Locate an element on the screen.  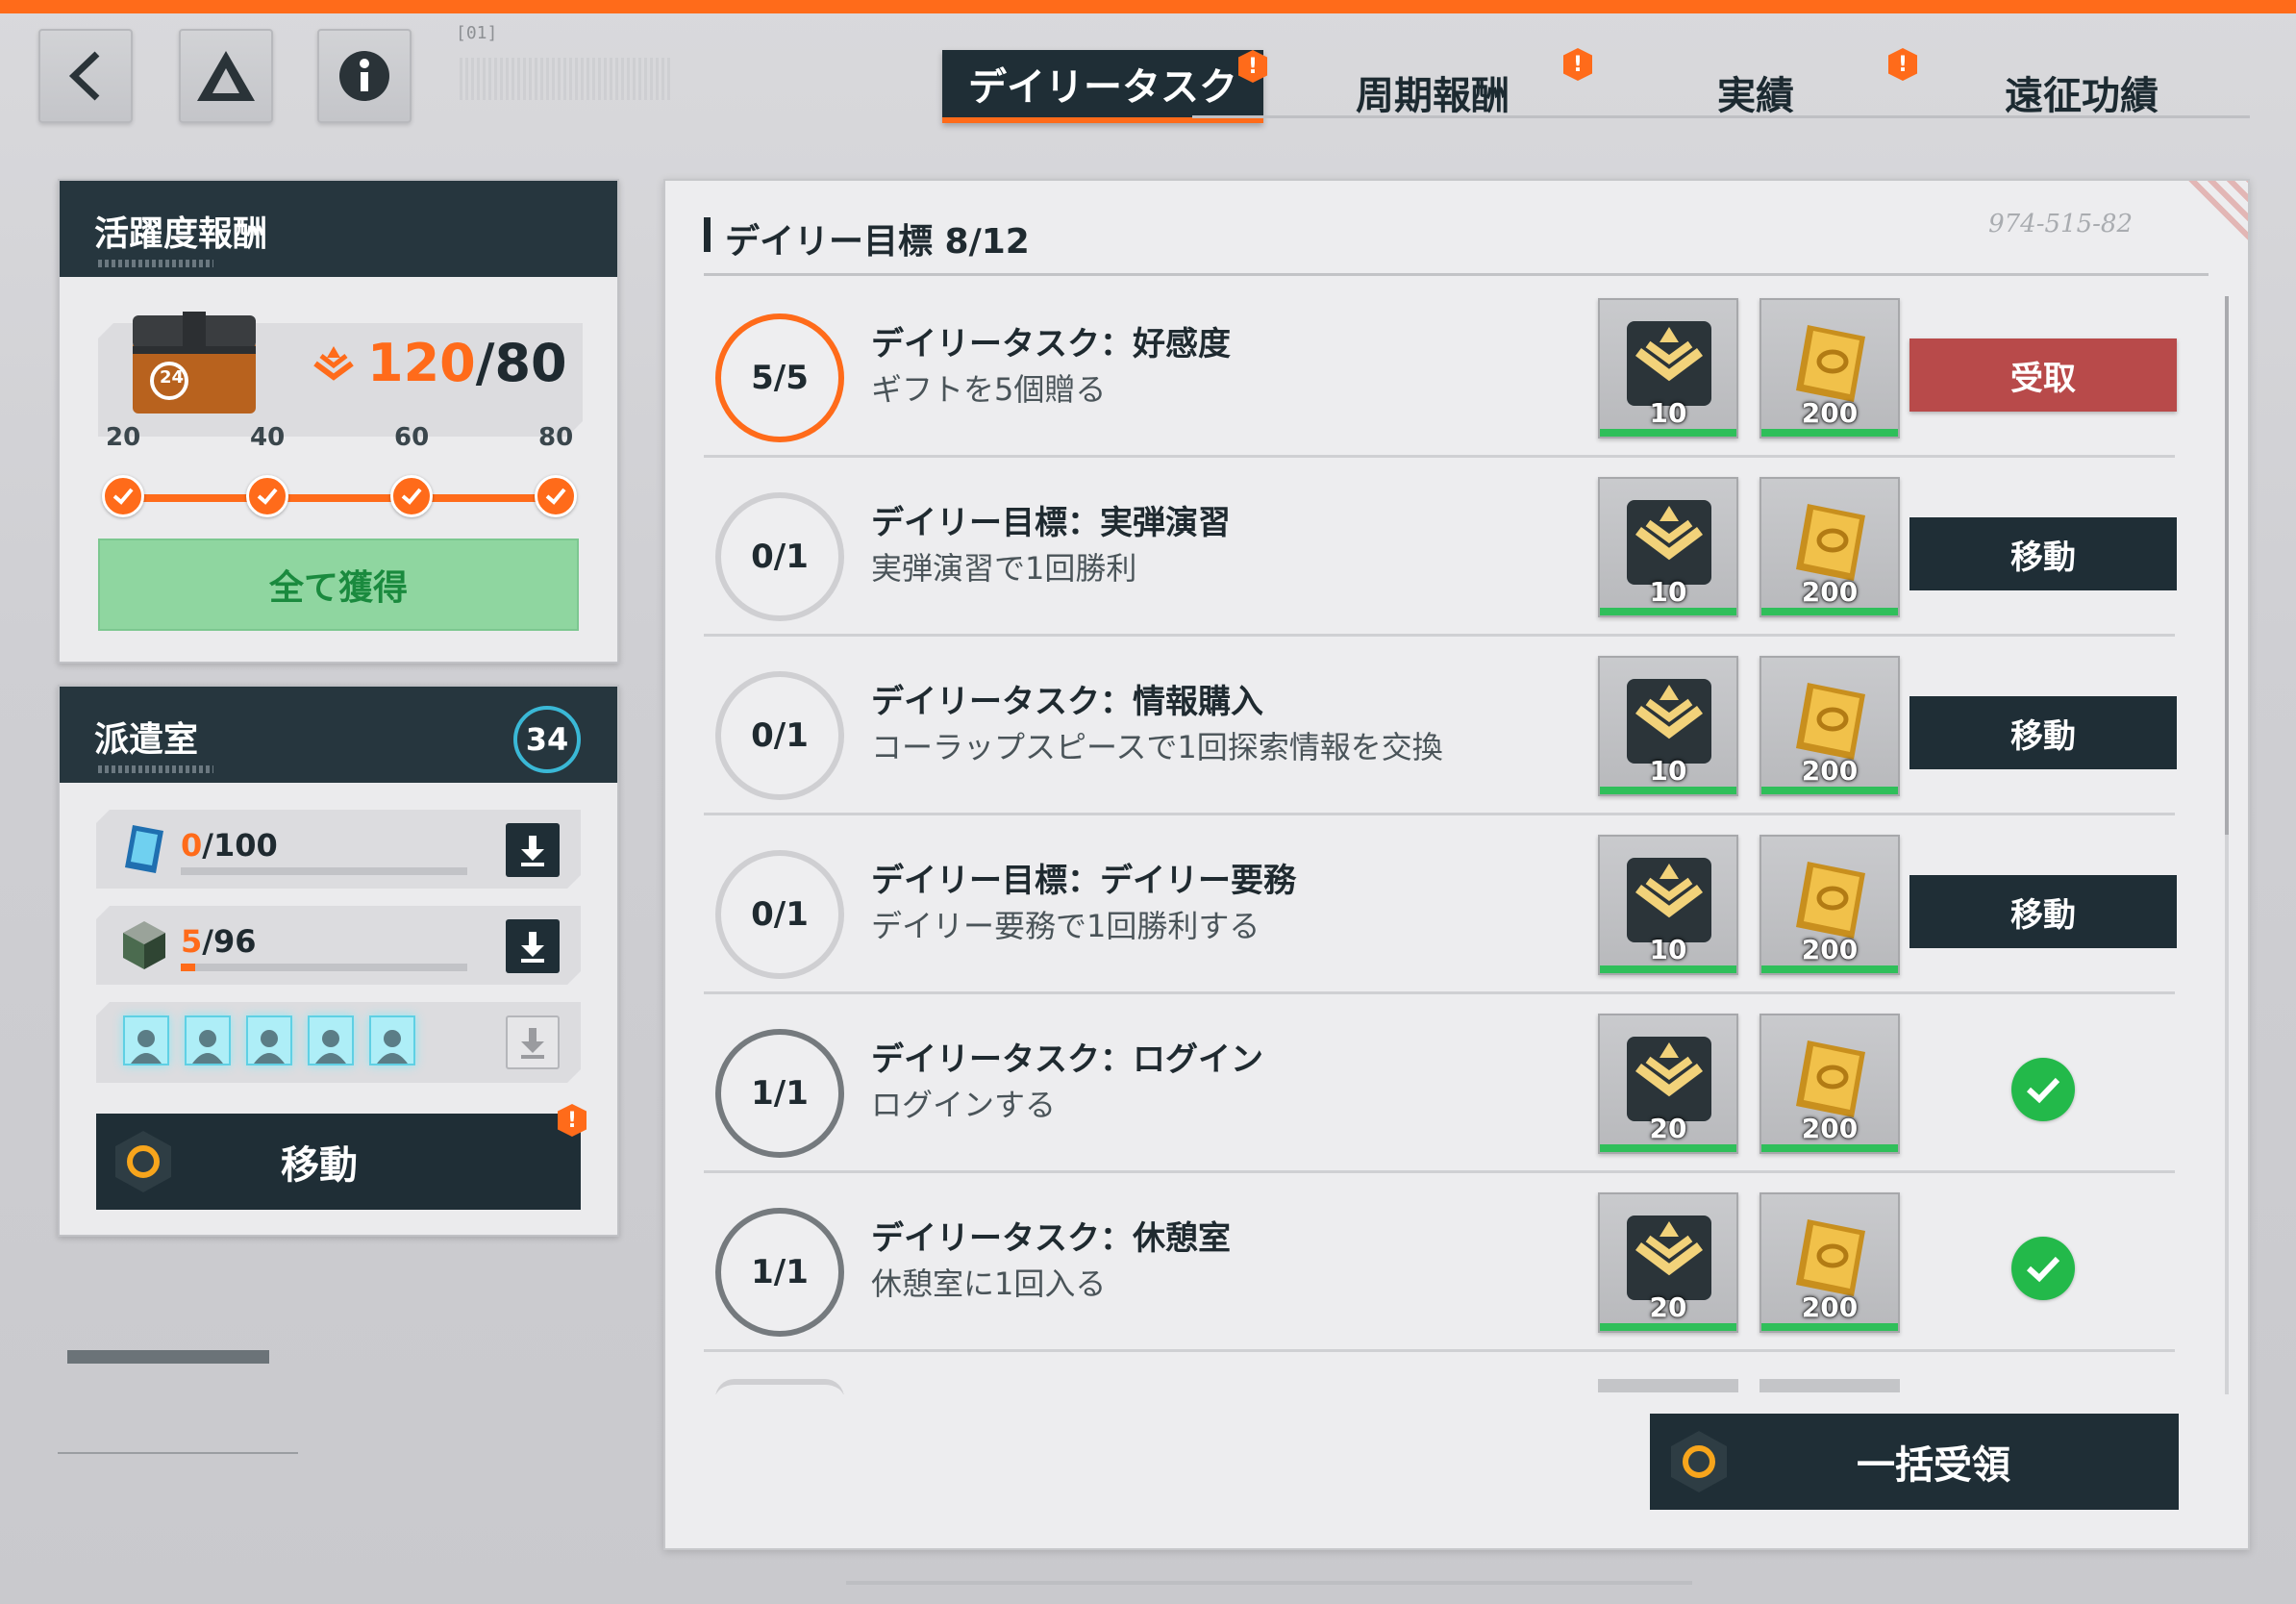
claim-button: 受取 is located at coordinates (2043, 375).